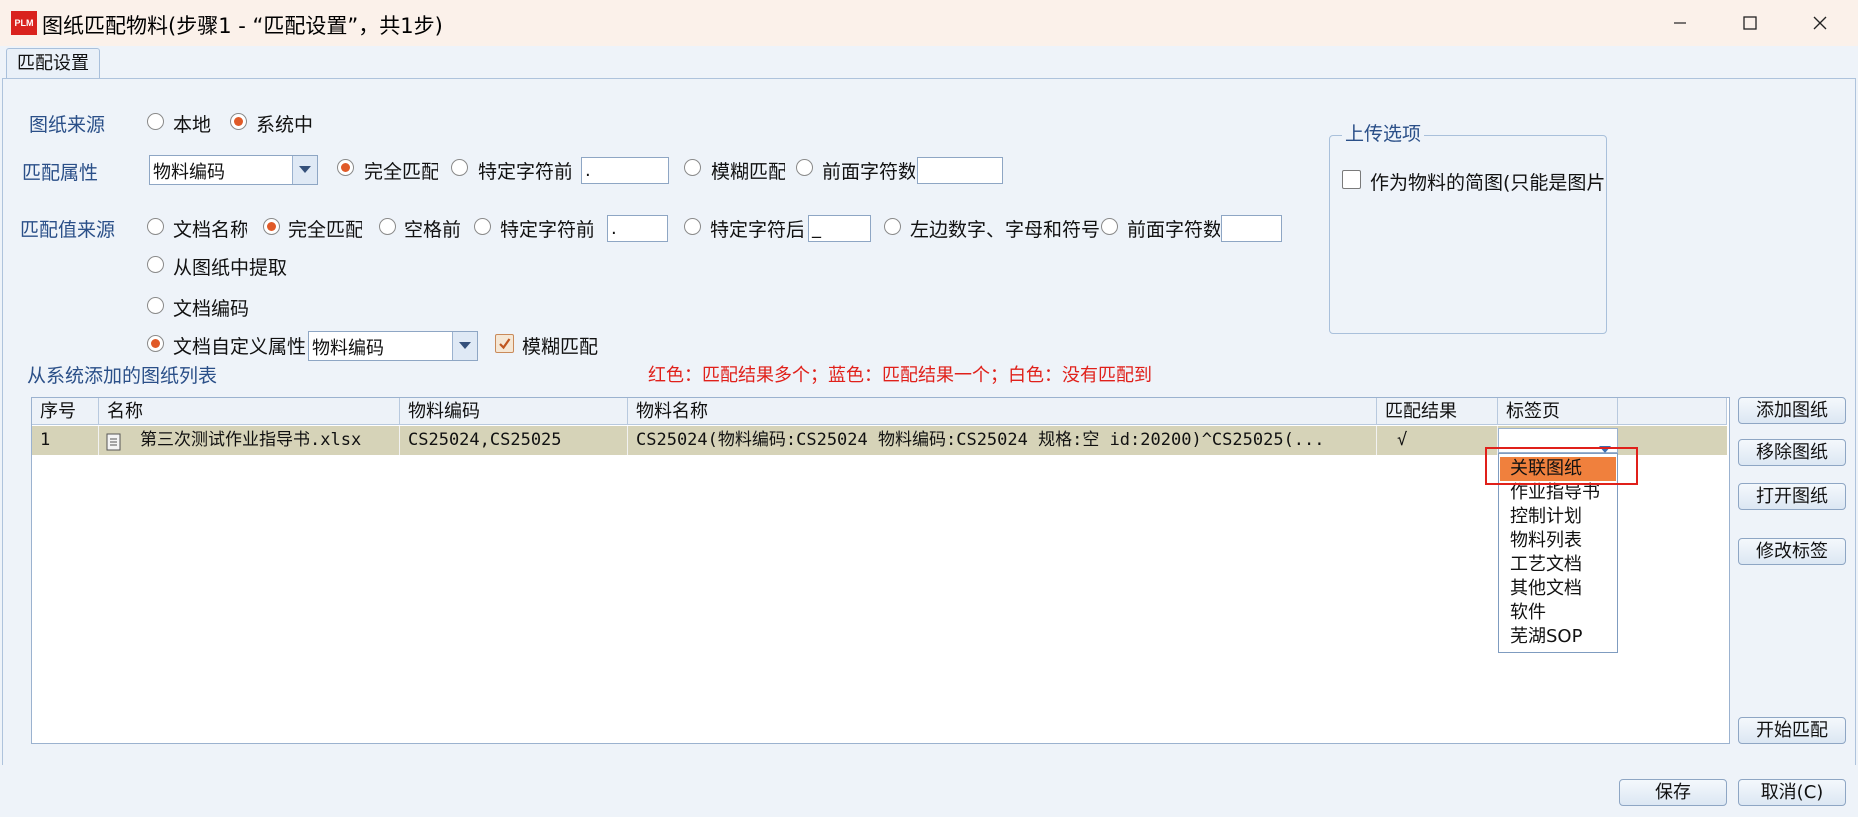 Image resolution: width=1858 pixels, height=817 pixels. Describe the element at coordinates (929, 62) in the screenshot. I see `tab-strip` at that location.